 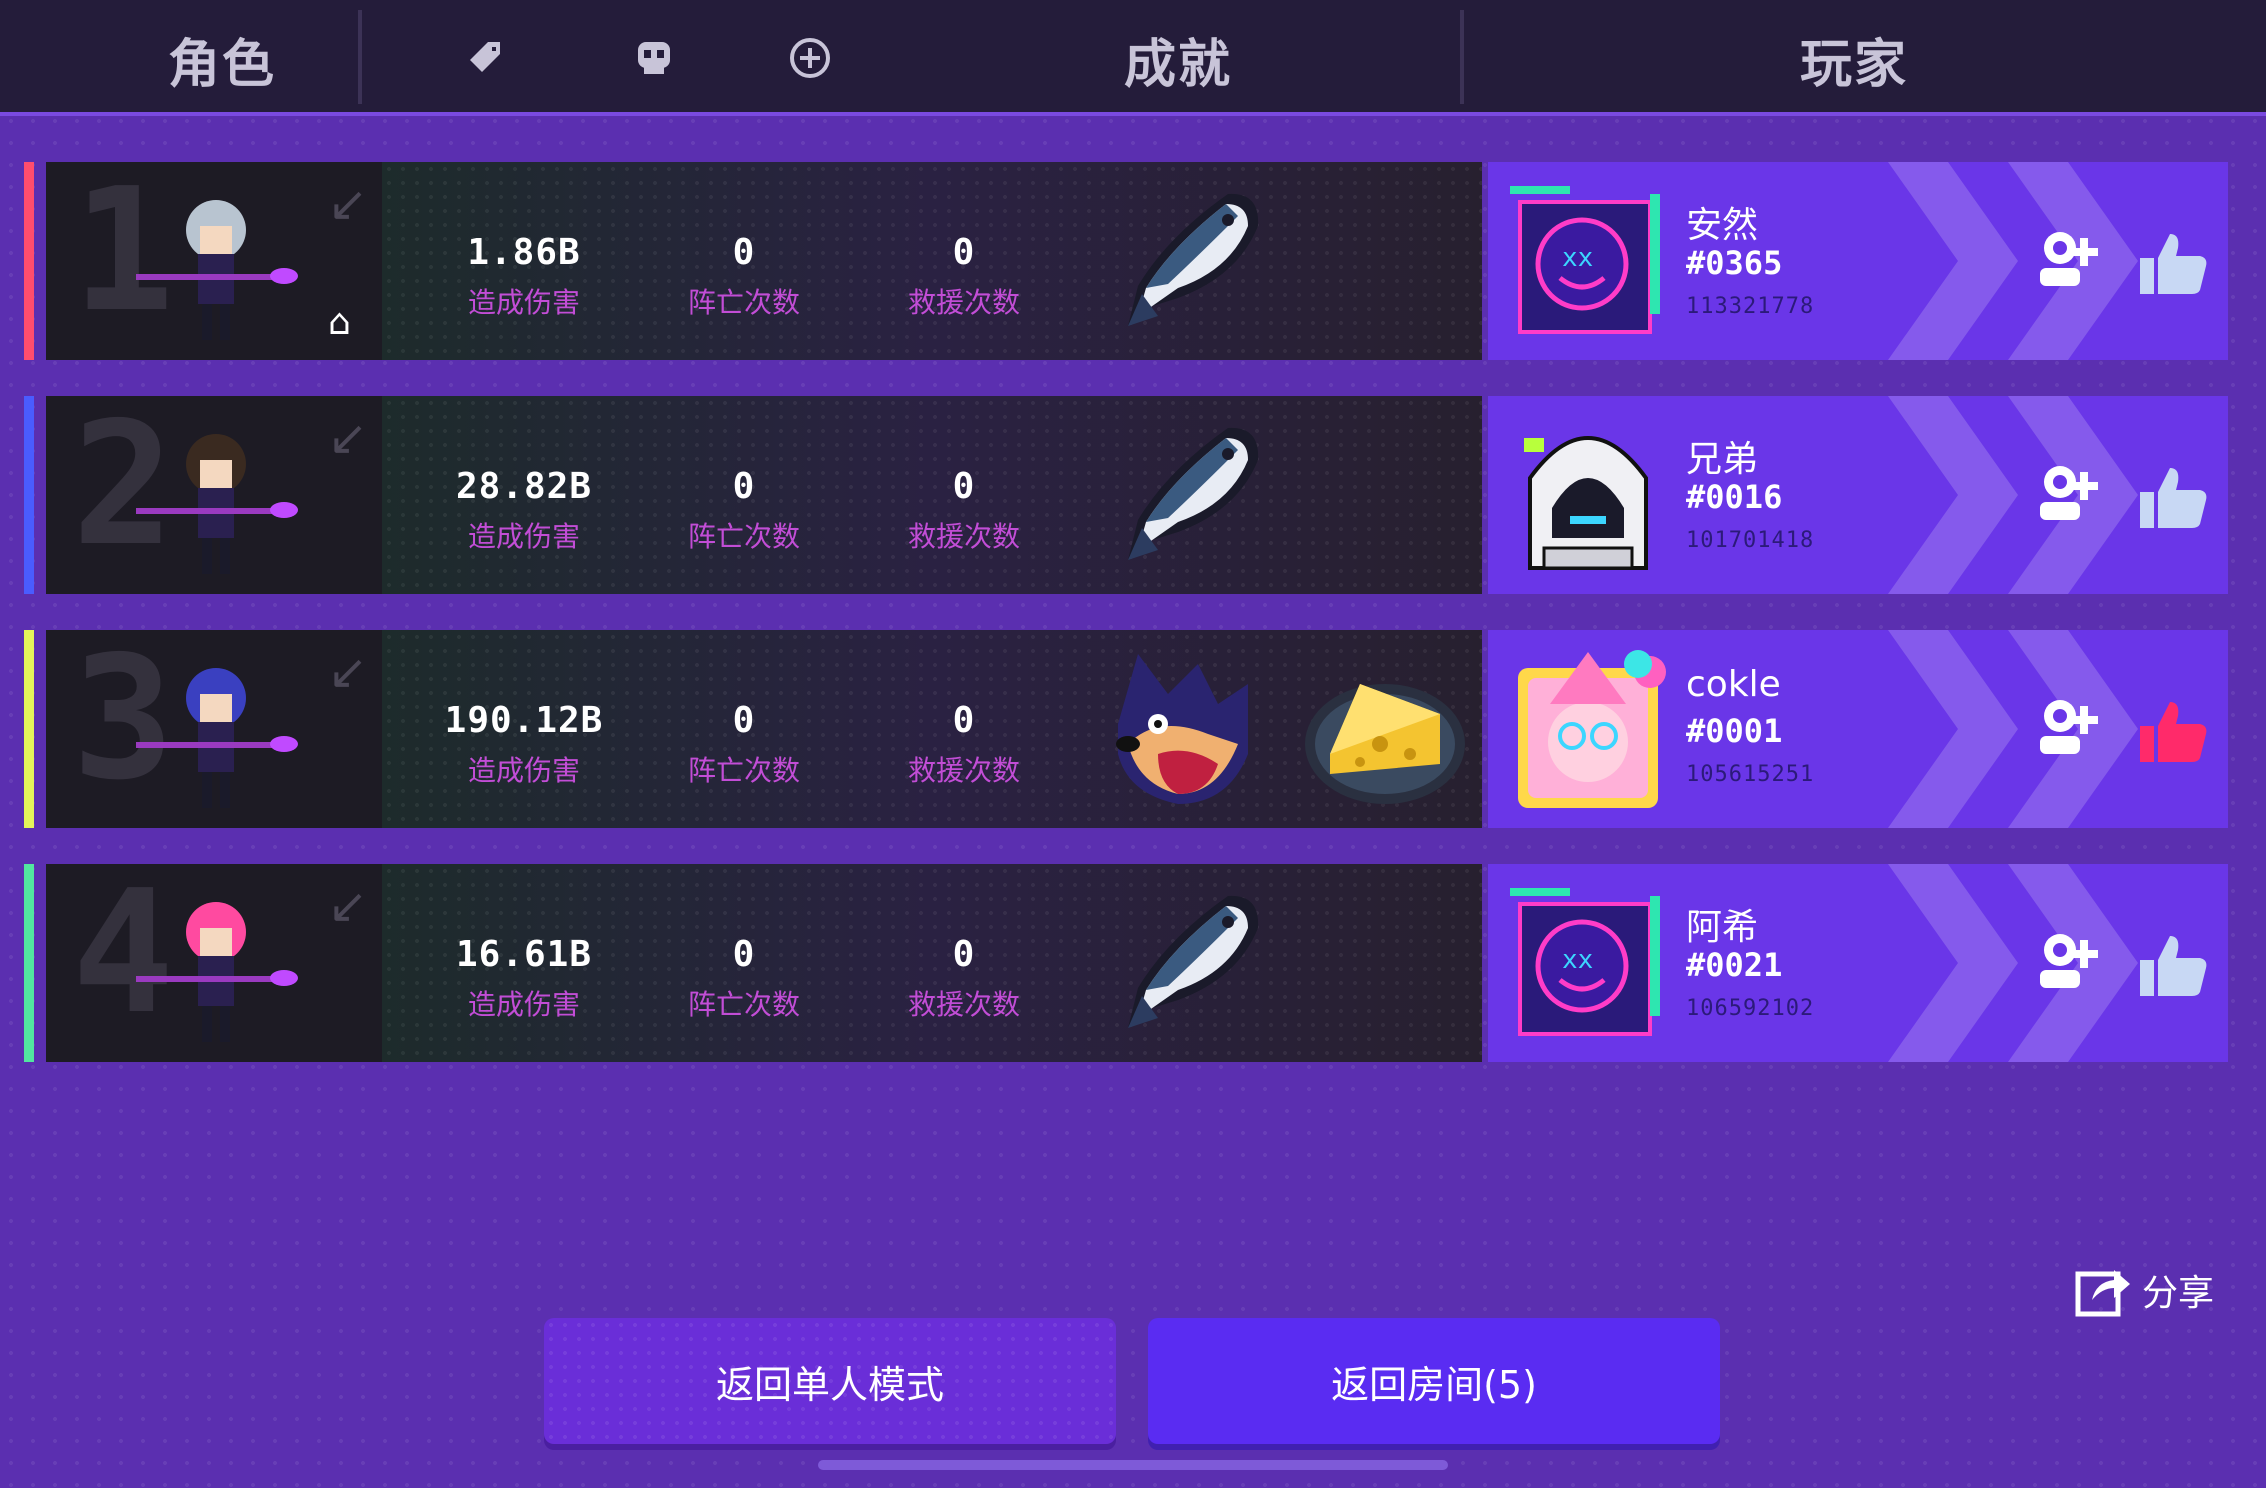 I want to click on player-card: xx 阿希 #0021 106592102, so click(x=1858, y=963).